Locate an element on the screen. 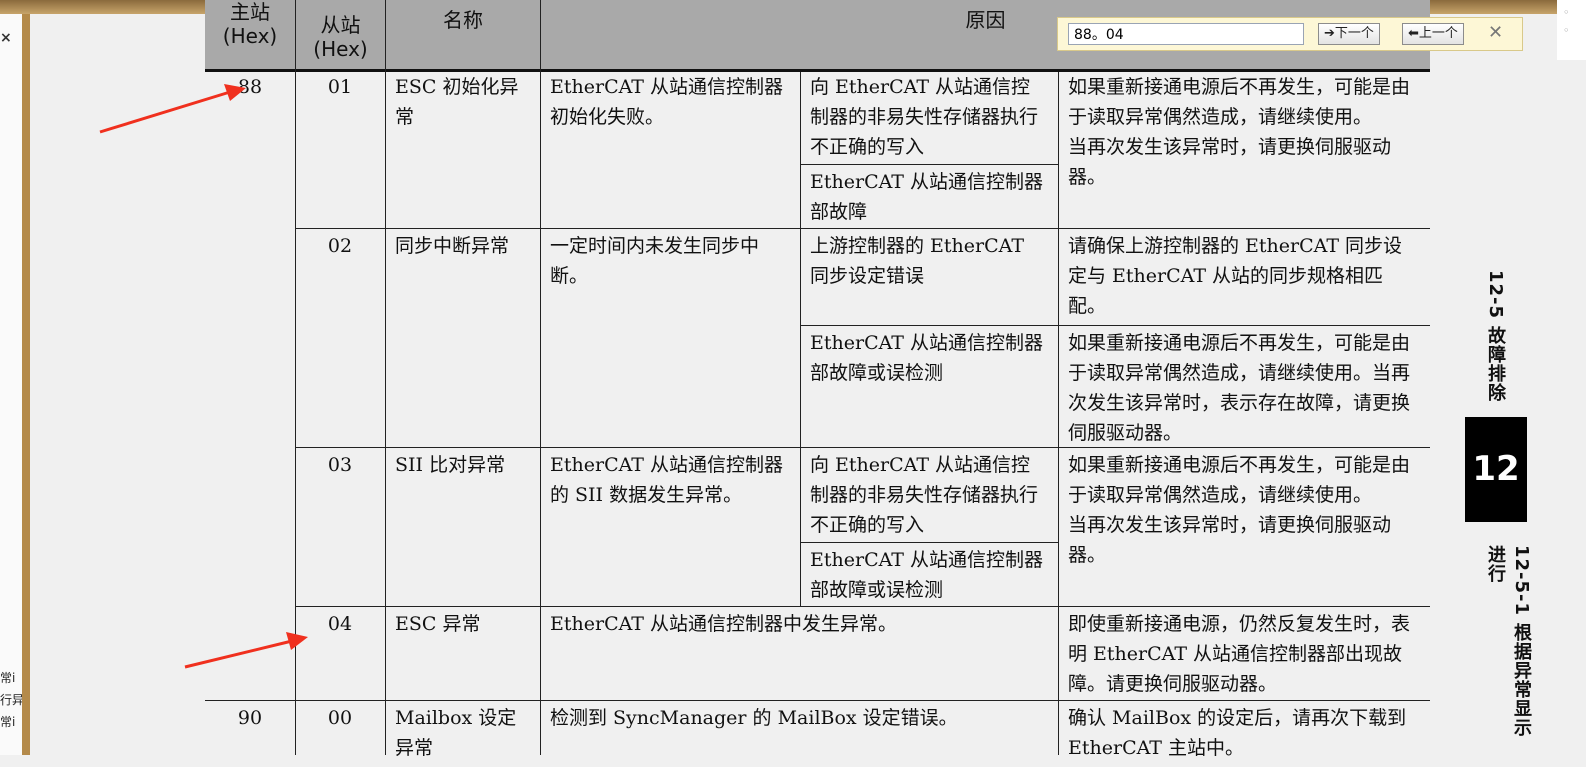  find-previous-button: ⬅上一个 is located at coordinates (1433, 34).